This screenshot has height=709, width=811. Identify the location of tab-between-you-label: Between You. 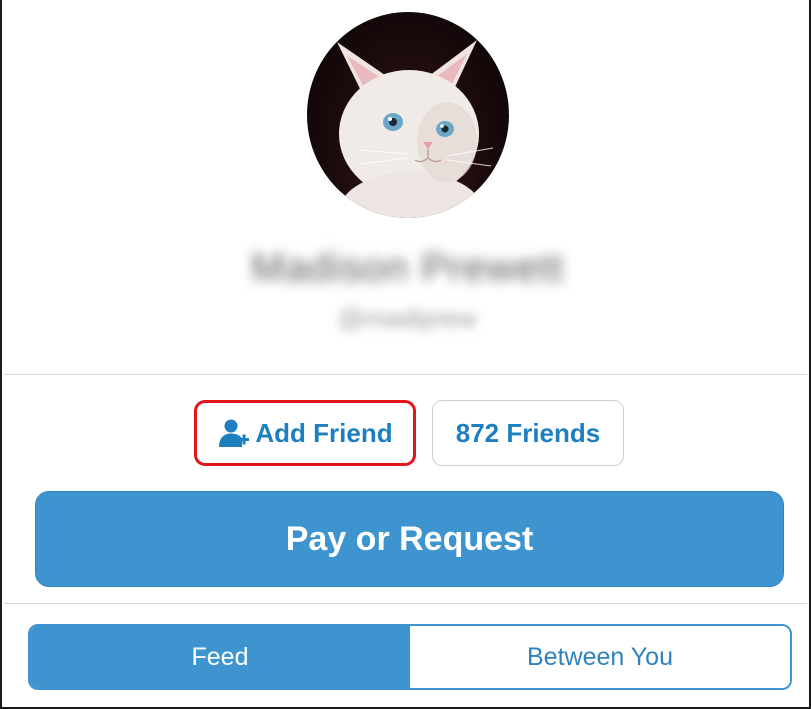
(600, 656).